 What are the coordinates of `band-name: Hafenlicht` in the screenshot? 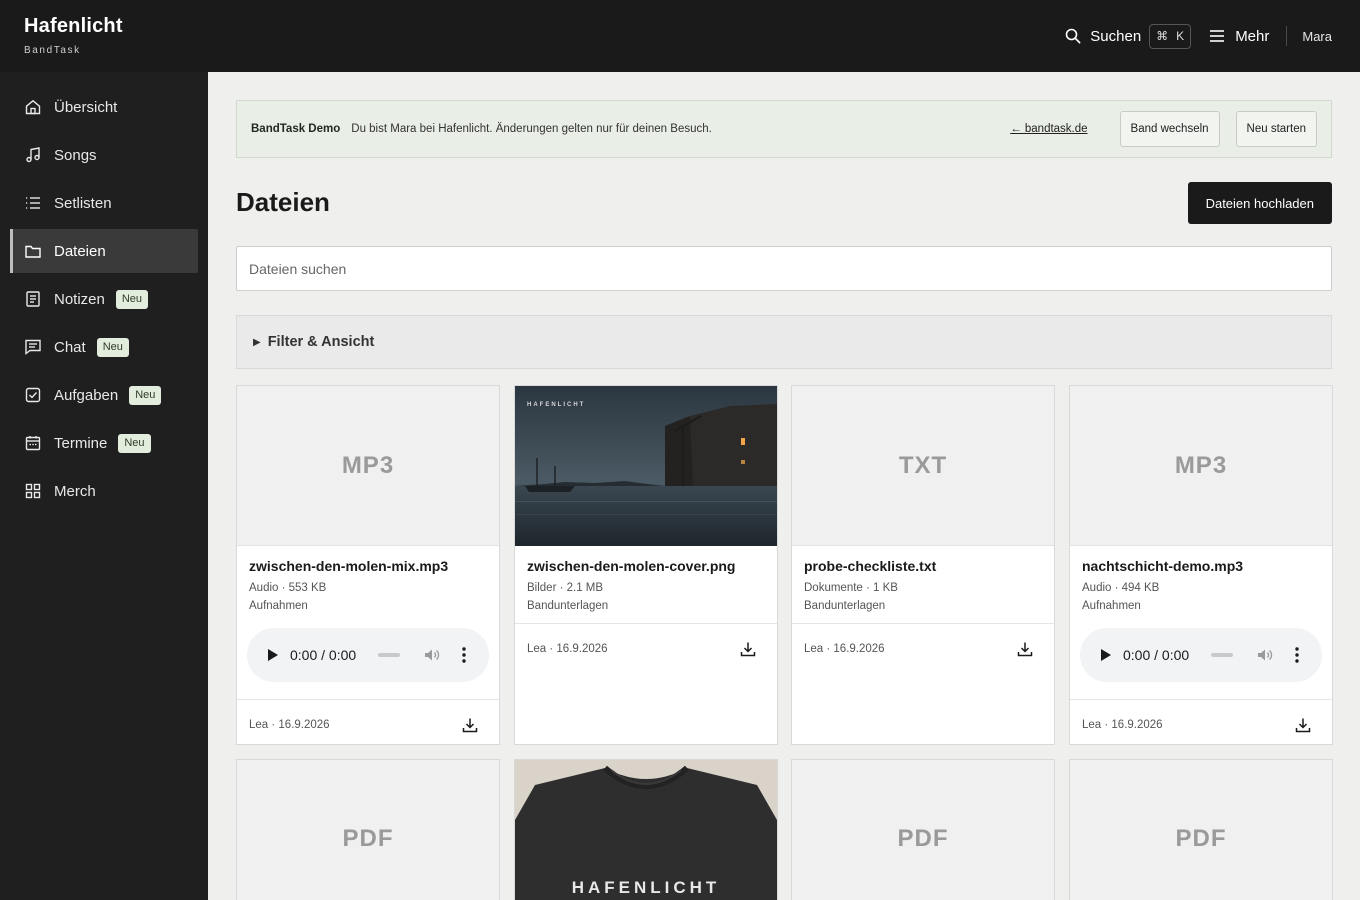 It's located at (73, 26).